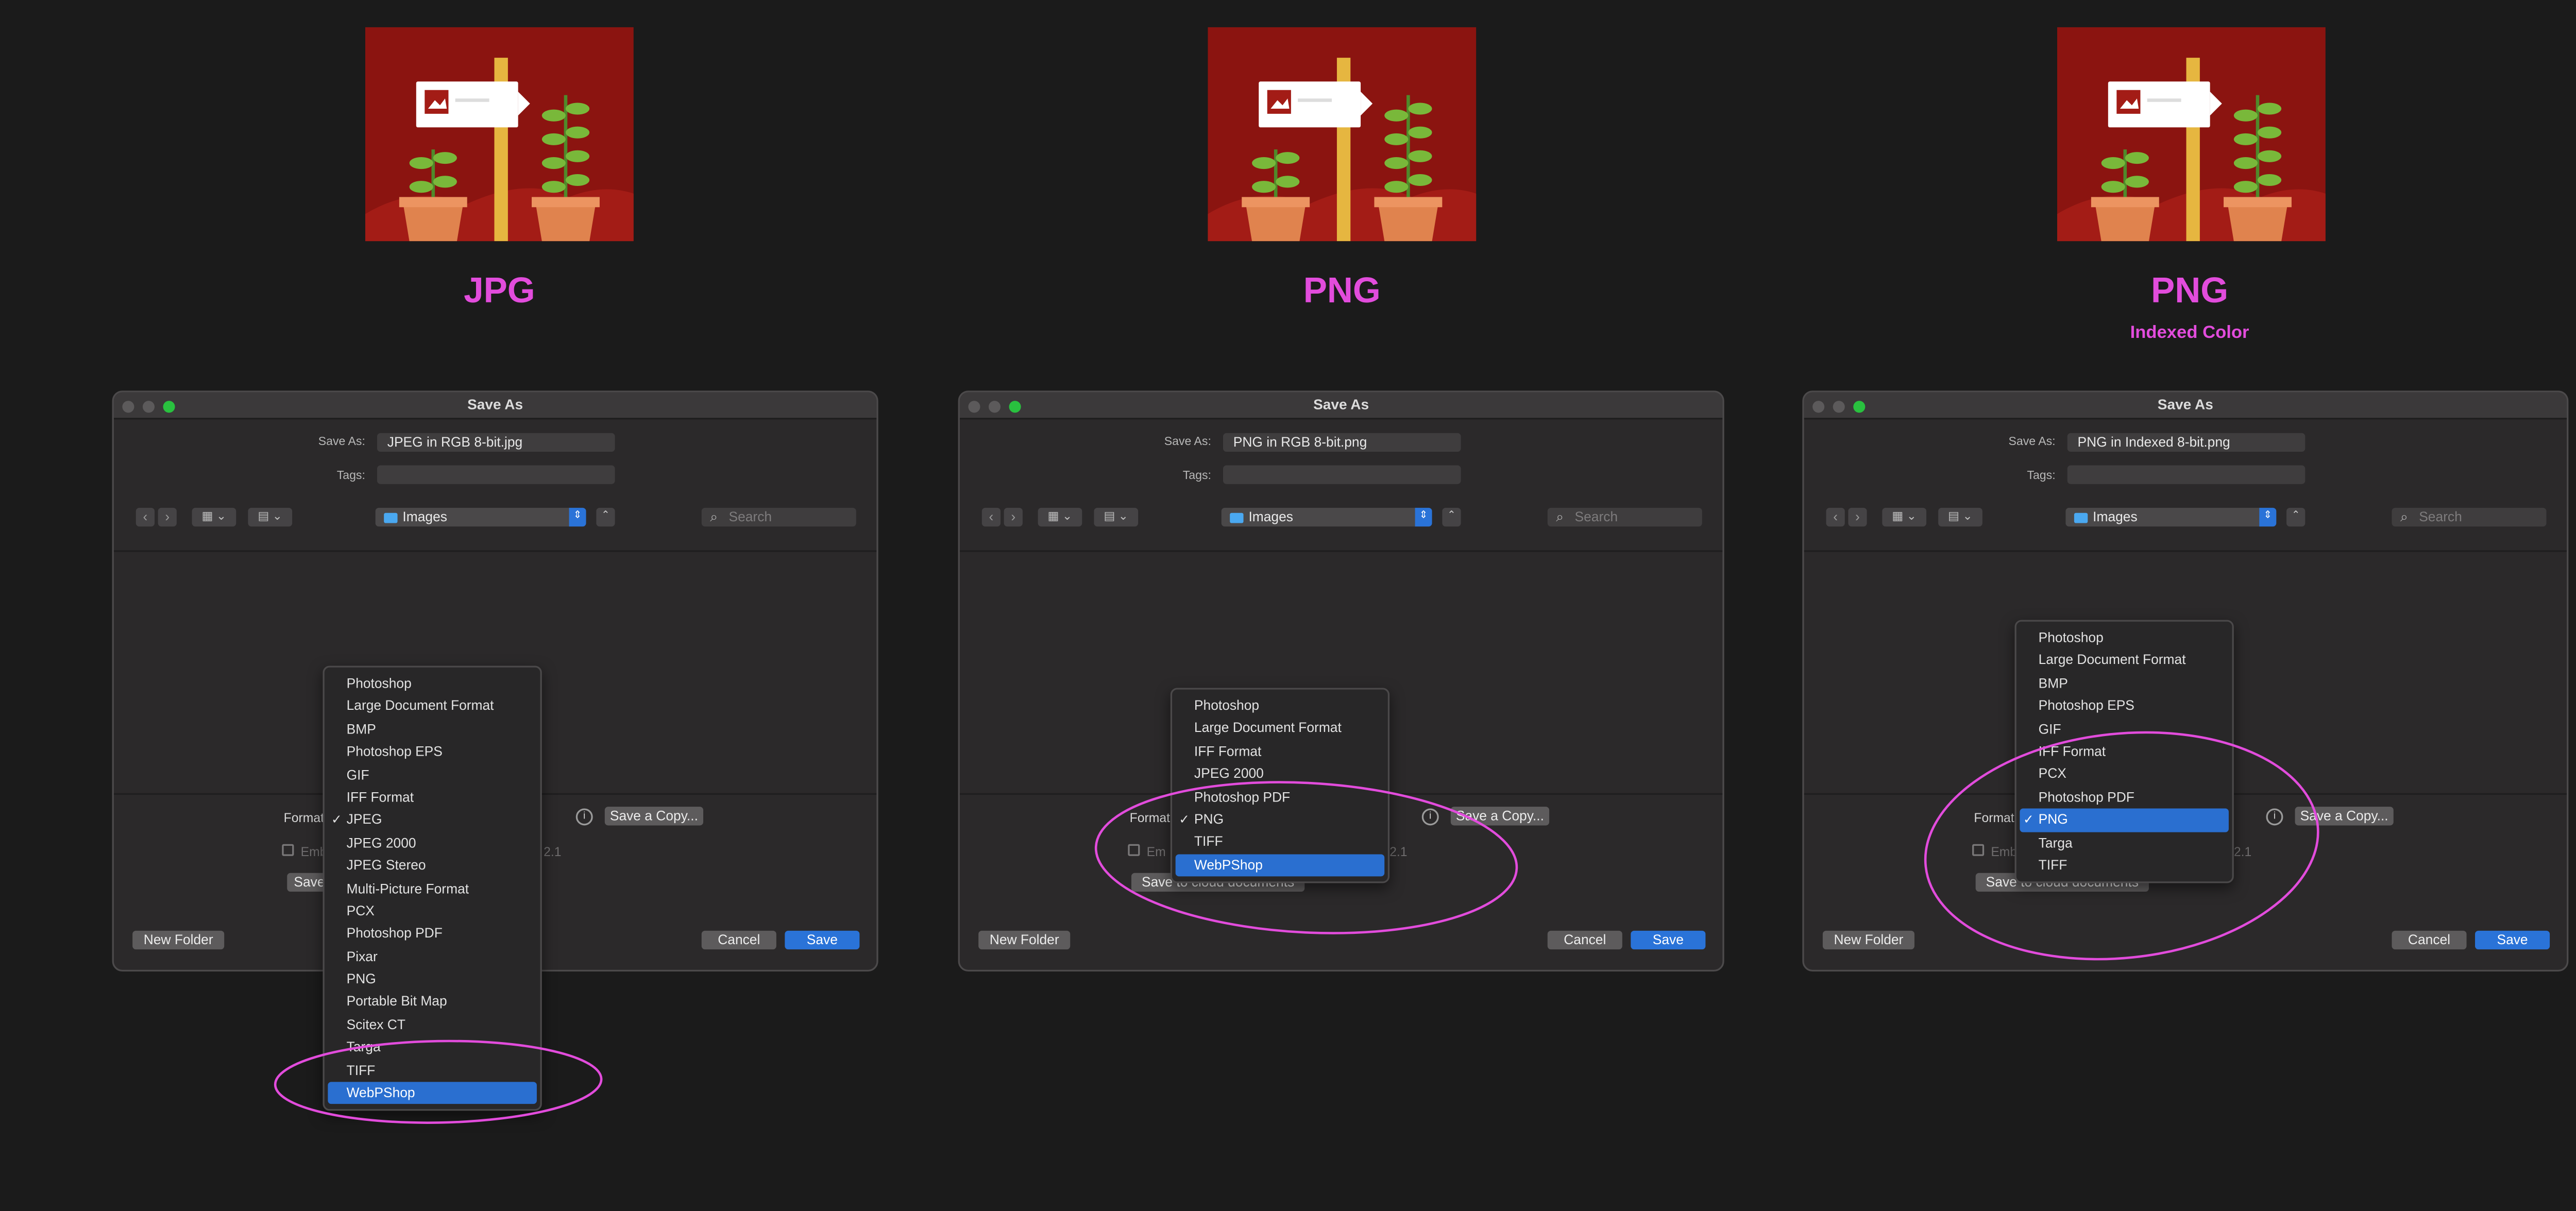 Image resolution: width=2576 pixels, height=1211 pixels. Describe the element at coordinates (2121, 846) in the screenshot. I see `annotation-circle-indexed-list` at that location.